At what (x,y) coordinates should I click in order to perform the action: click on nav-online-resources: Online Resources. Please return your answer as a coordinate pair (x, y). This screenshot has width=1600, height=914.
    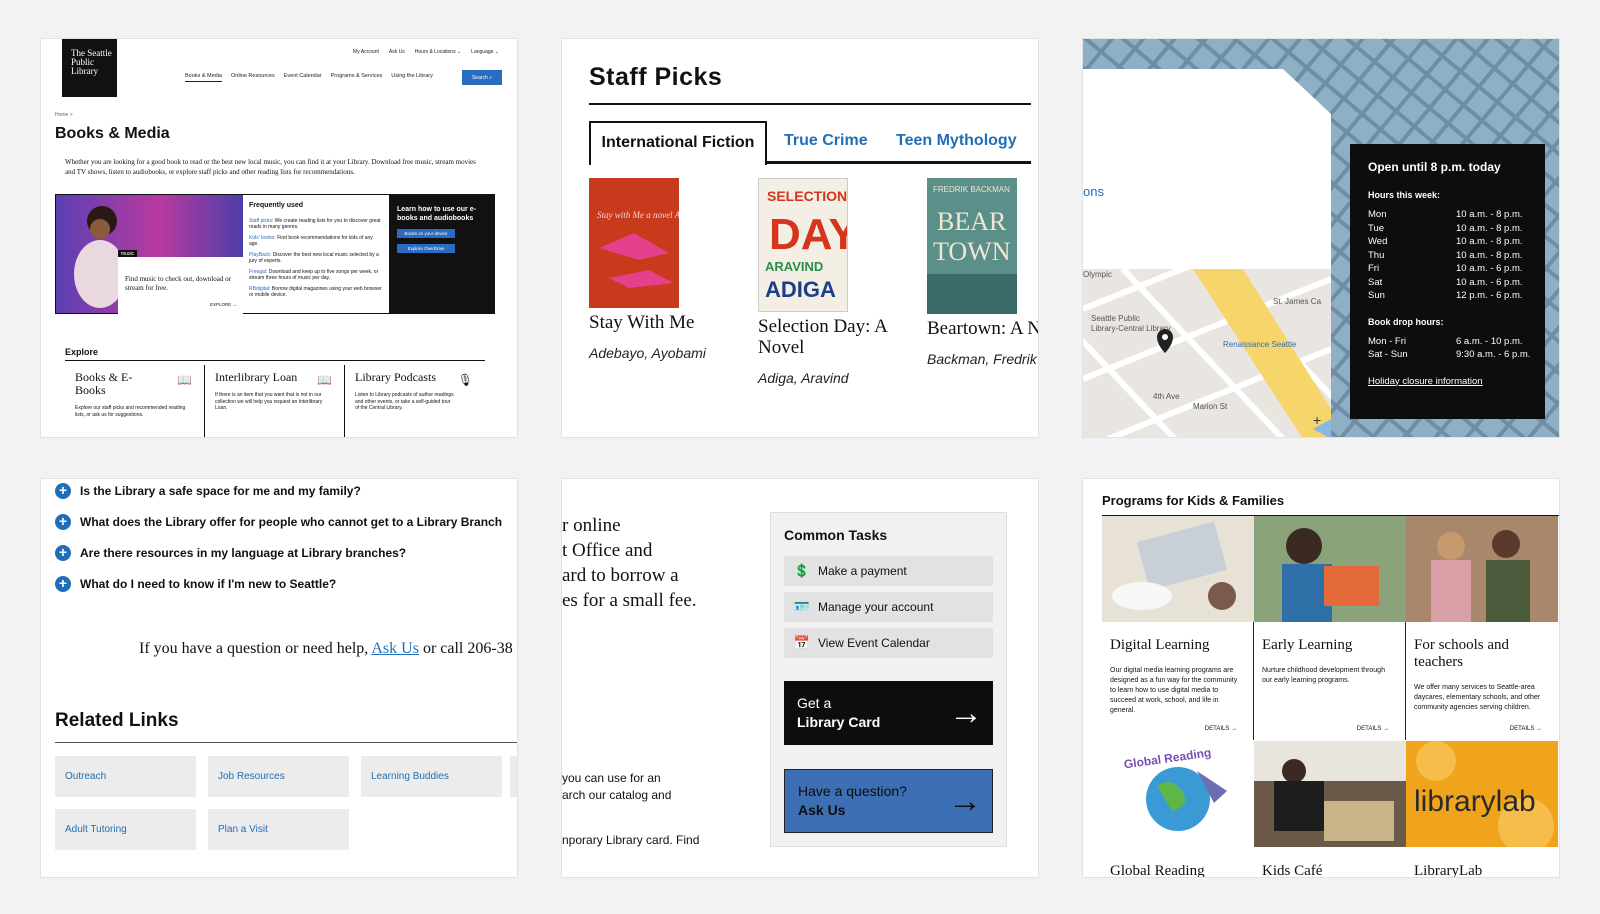
    Looking at the image, I should click on (253, 77).